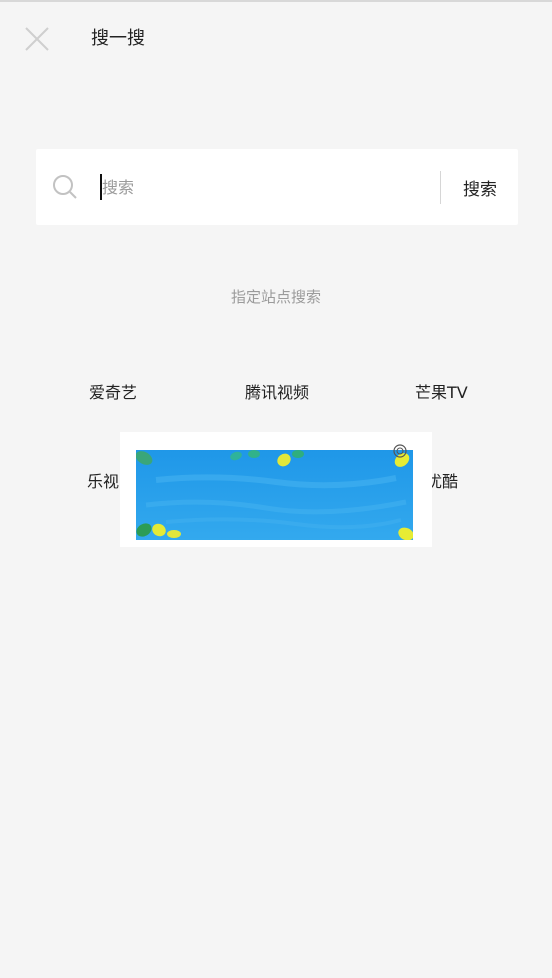  Describe the element at coordinates (65, 187) in the screenshot. I see `search-icon` at that location.